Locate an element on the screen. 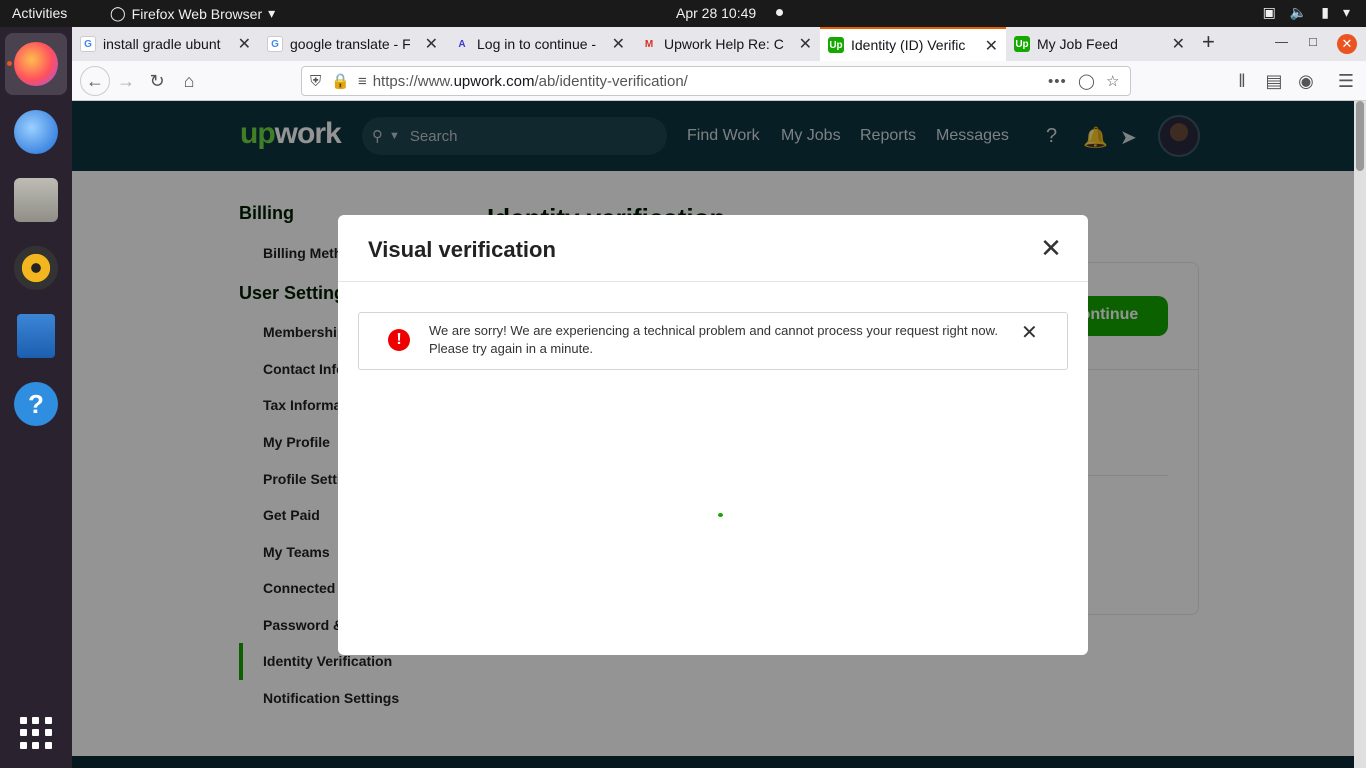 The width and height of the screenshot is (1366, 768). help-icon: ? is located at coordinates (36, 404).